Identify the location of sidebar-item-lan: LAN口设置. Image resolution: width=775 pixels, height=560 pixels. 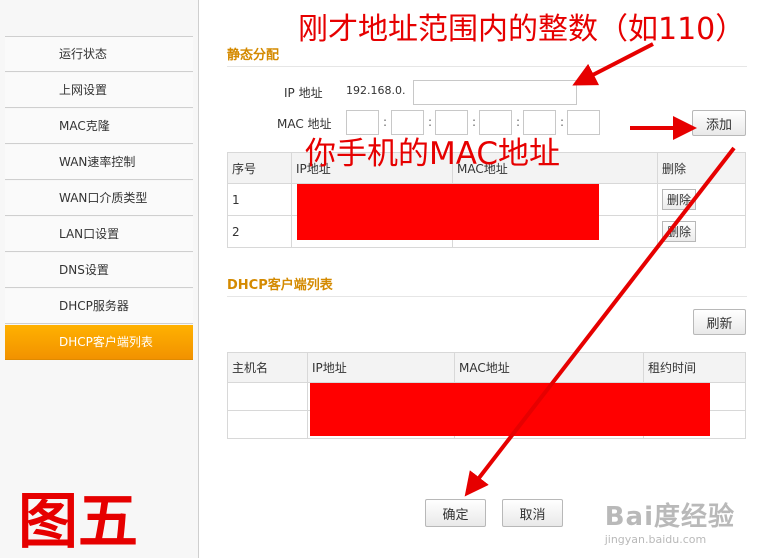
(99, 234).